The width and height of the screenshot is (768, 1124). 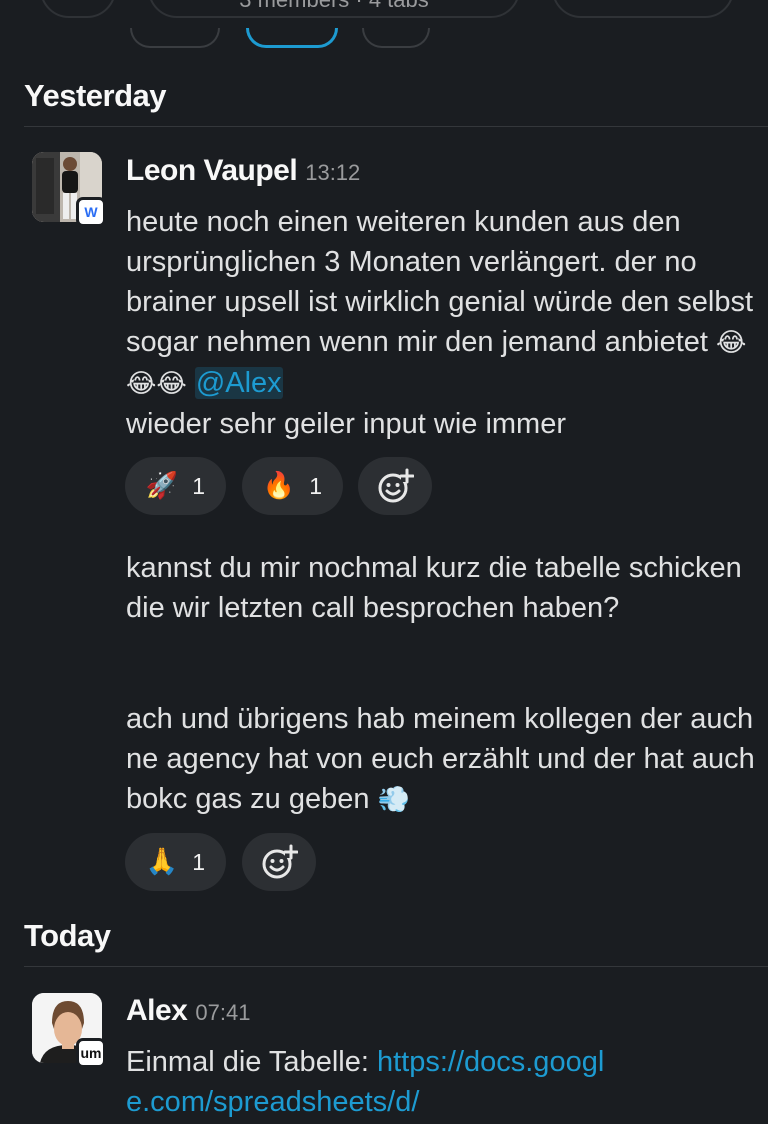 I want to click on tab-messages, so click(x=175, y=38).